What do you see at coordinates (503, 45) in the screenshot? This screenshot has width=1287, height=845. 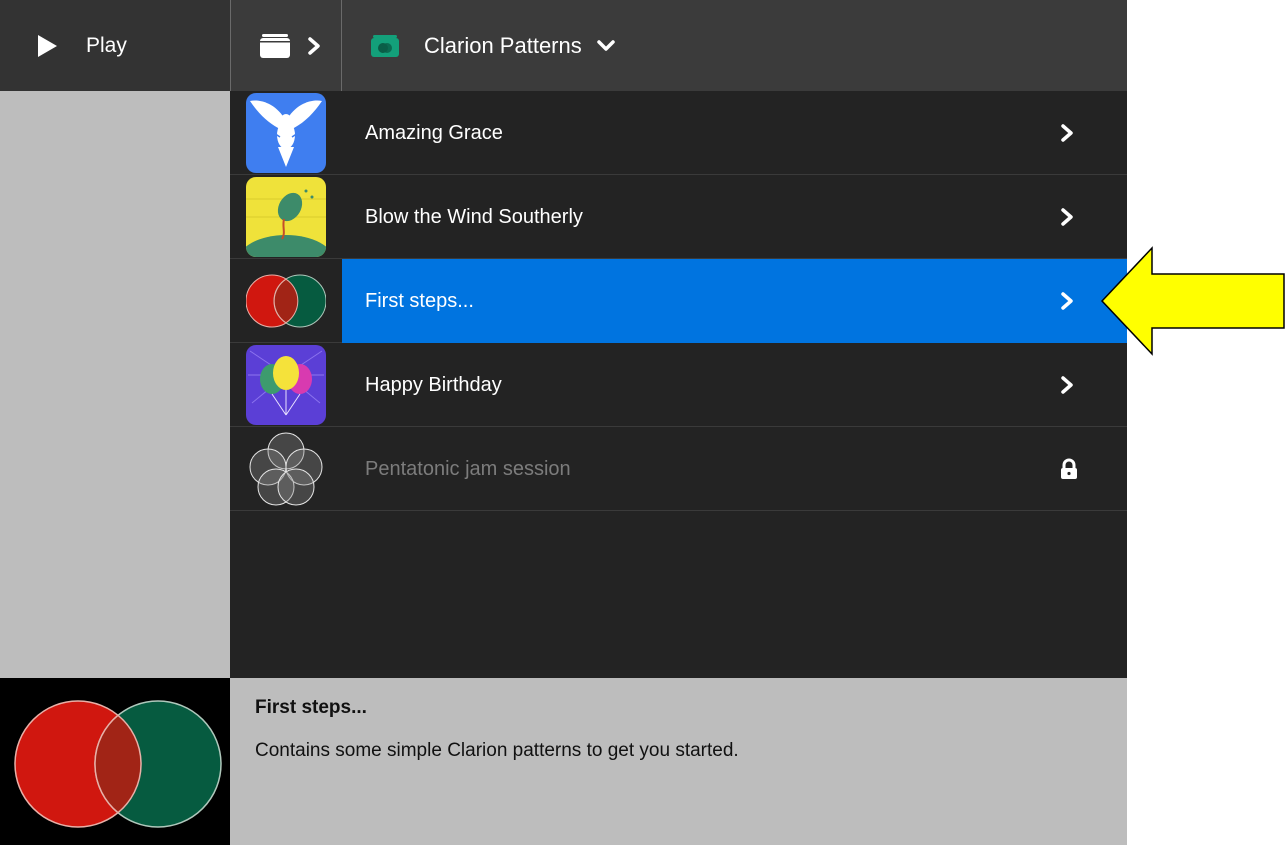 I see `collection-title: Clarion Patterns` at bounding box center [503, 45].